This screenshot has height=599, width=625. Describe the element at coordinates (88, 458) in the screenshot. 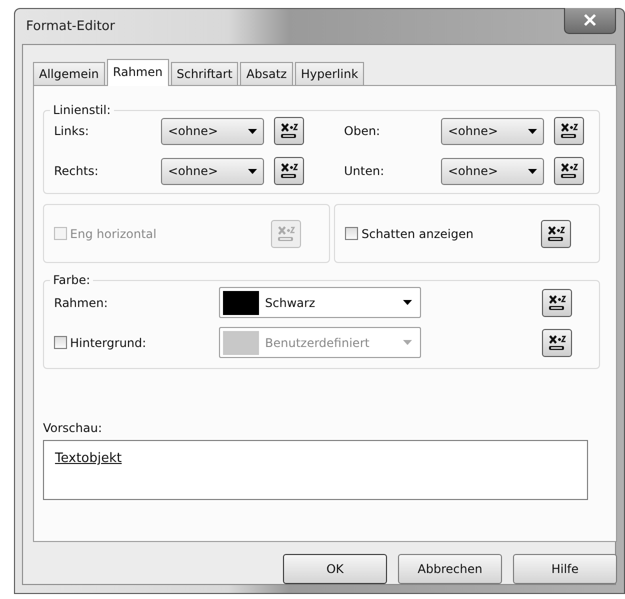

I see `preview-text: Textobjekt` at that location.